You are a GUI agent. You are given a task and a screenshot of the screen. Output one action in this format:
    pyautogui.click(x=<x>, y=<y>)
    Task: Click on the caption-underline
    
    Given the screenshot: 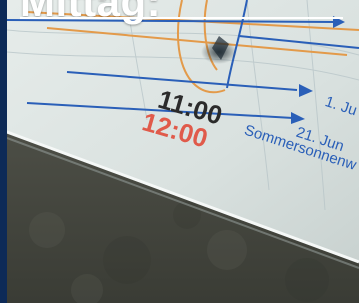 What is the action you would take?
    pyautogui.click(x=181, y=18)
    